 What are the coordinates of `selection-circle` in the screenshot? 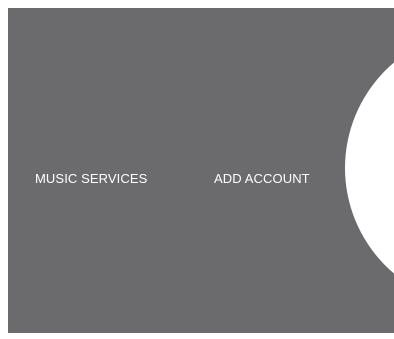 It's located at (369, 168).